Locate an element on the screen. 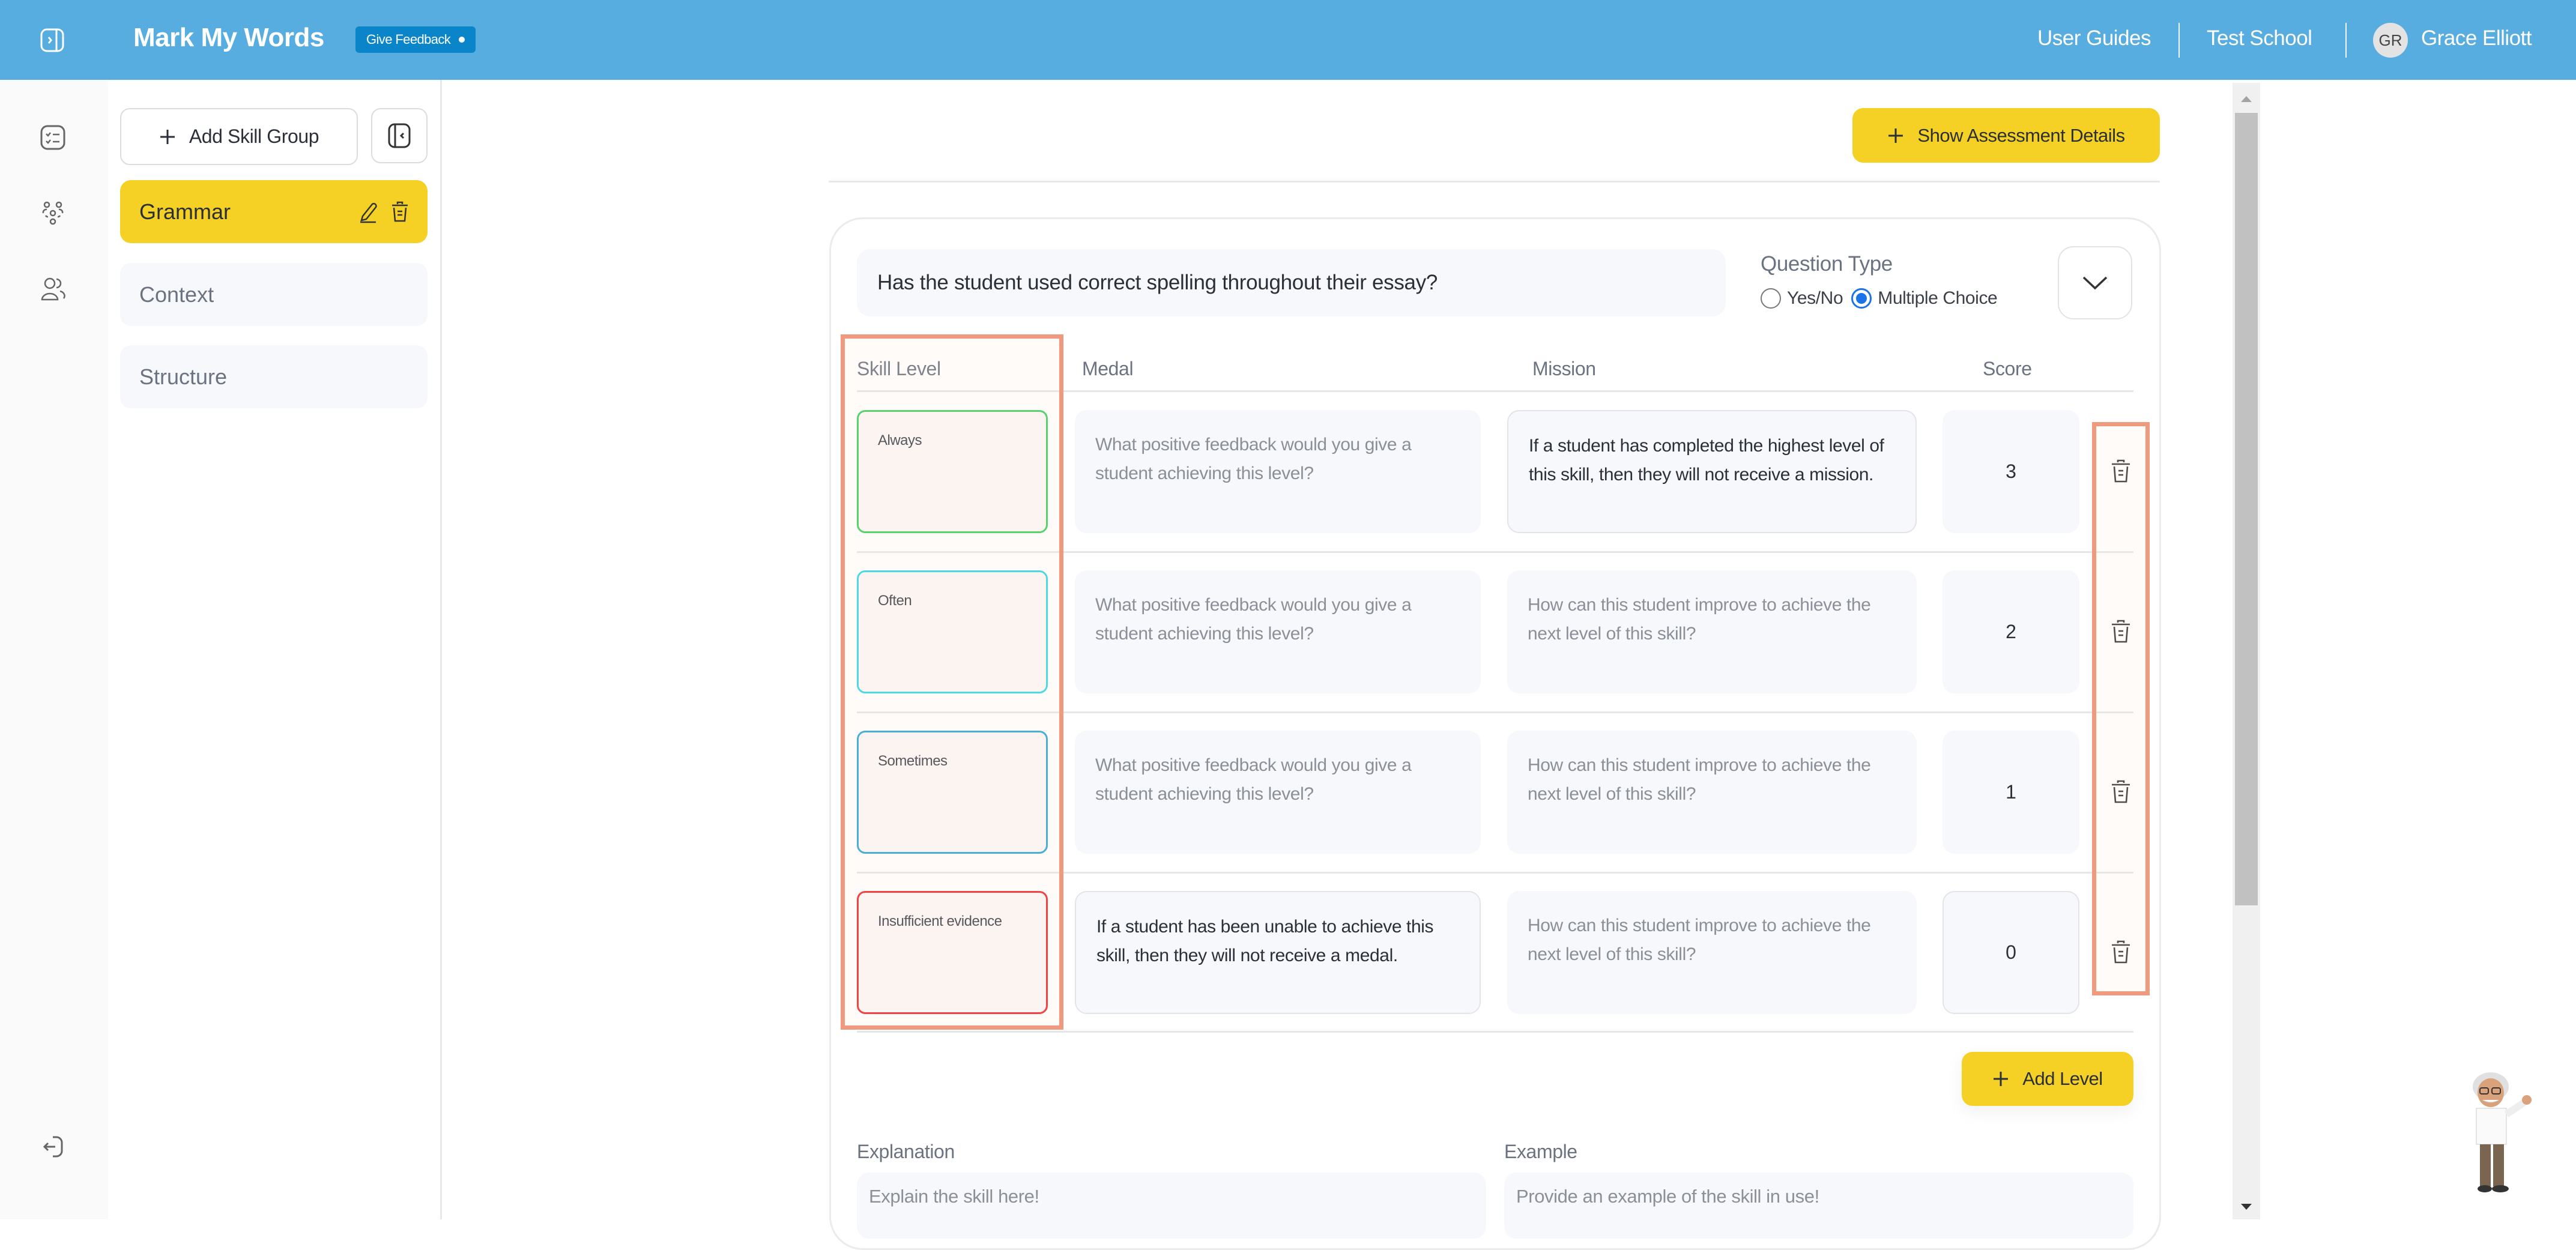  give-feedback-button: Give Feedback is located at coordinates (416, 39).